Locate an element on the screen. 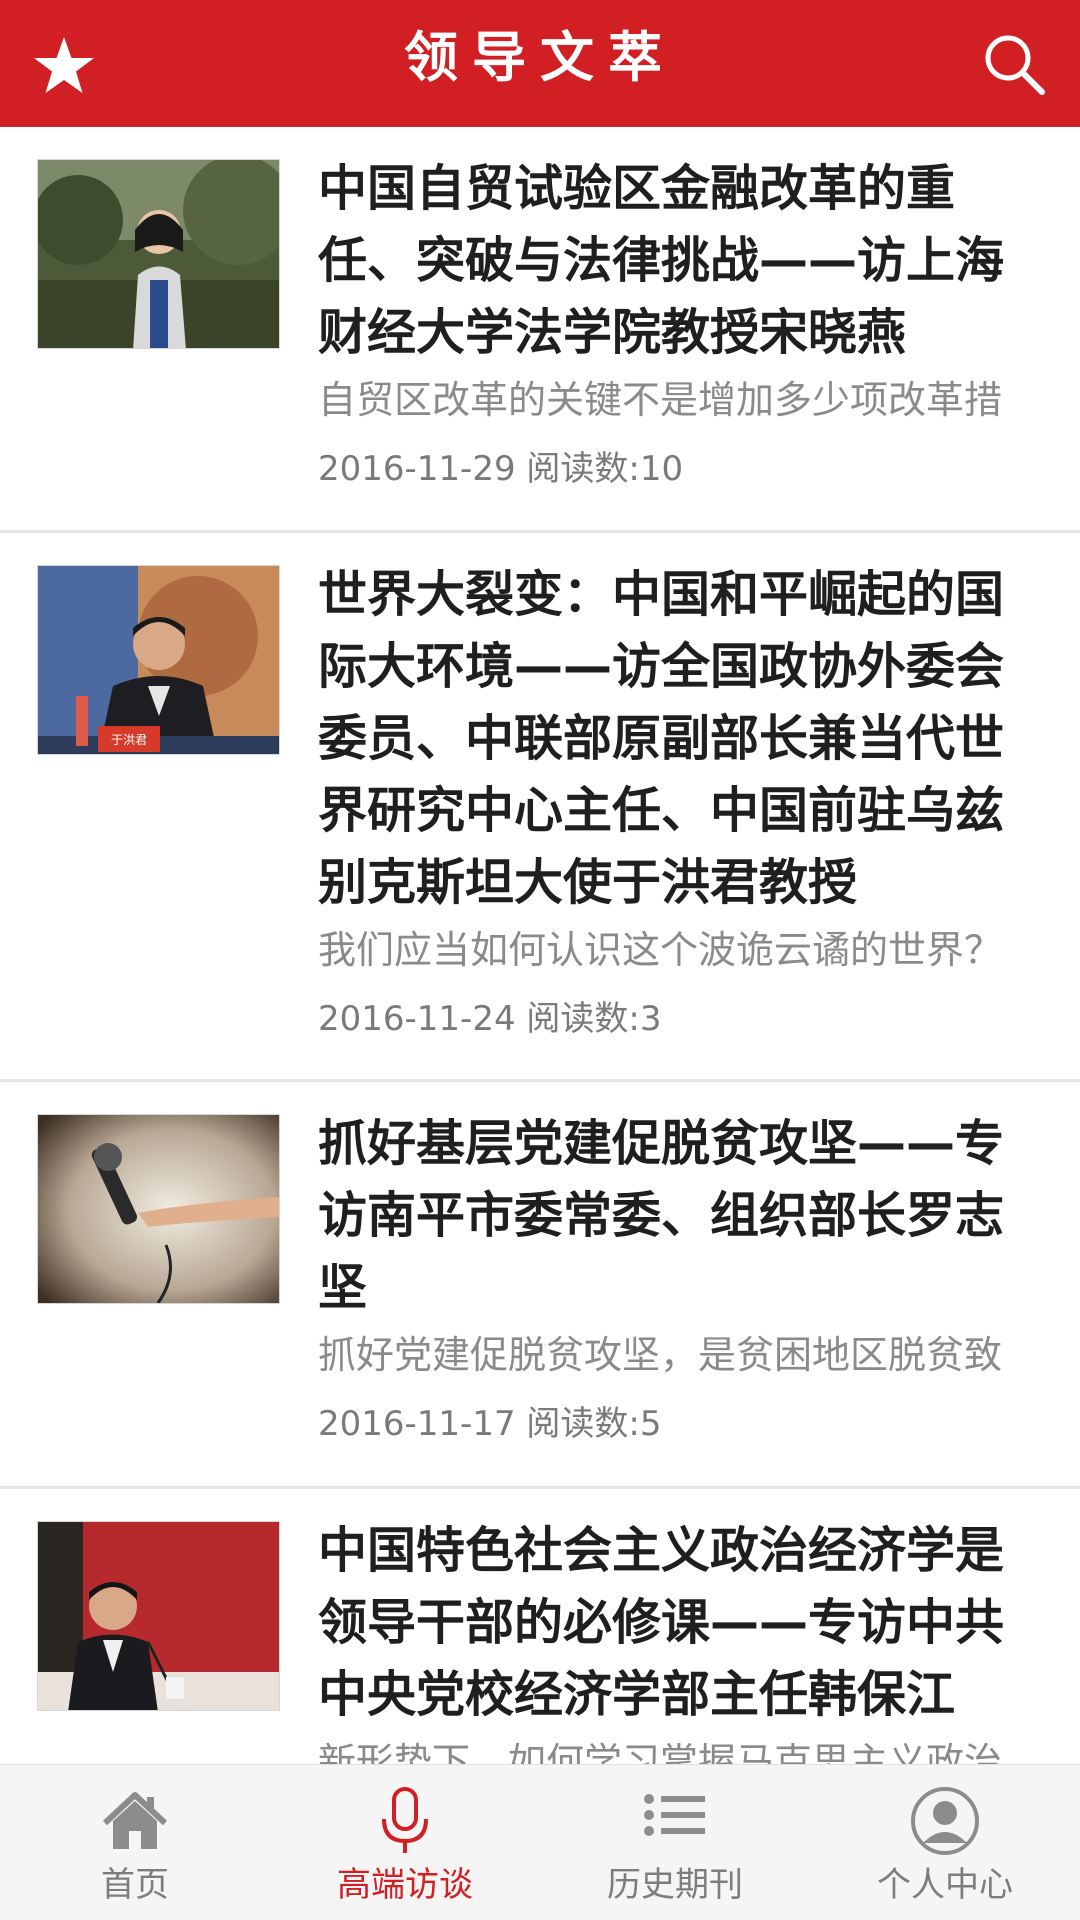 The image size is (1080, 1920). nameplate-text: 于洪君 is located at coordinates (129, 740).